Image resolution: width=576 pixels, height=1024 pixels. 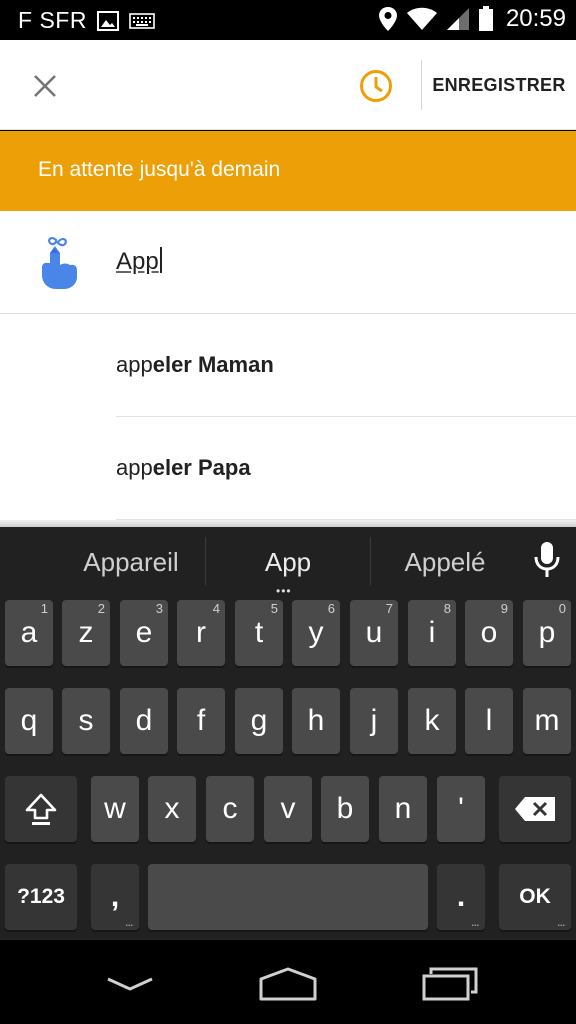 I want to click on key-label: t, so click(x=259, y=632).